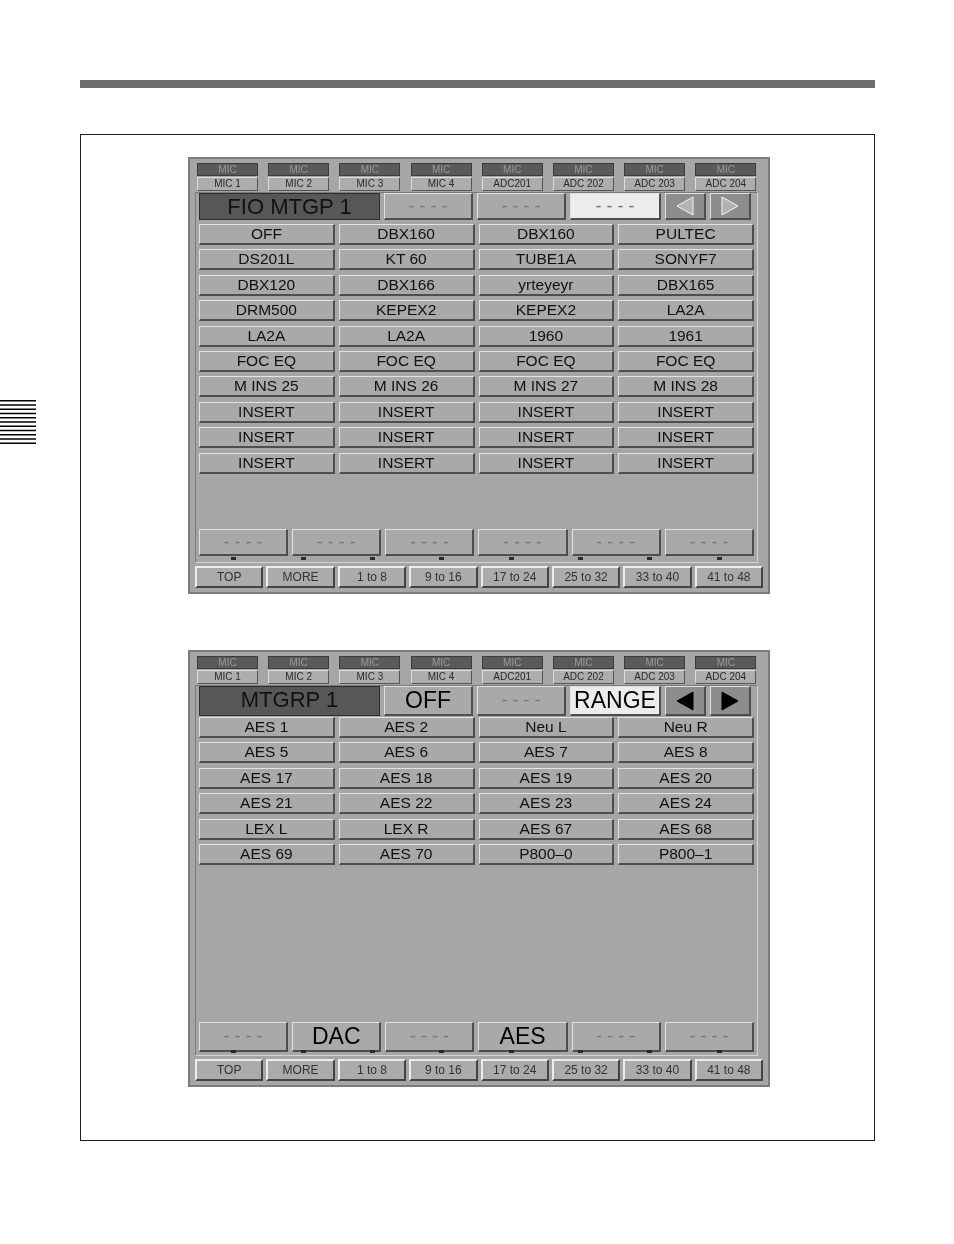 Image resolution: width=954 pixels, height=1244 pixels. Describe the element at coordinates (546, 260) in the screenshot. I see `option-button: TUBE1A` at that location.